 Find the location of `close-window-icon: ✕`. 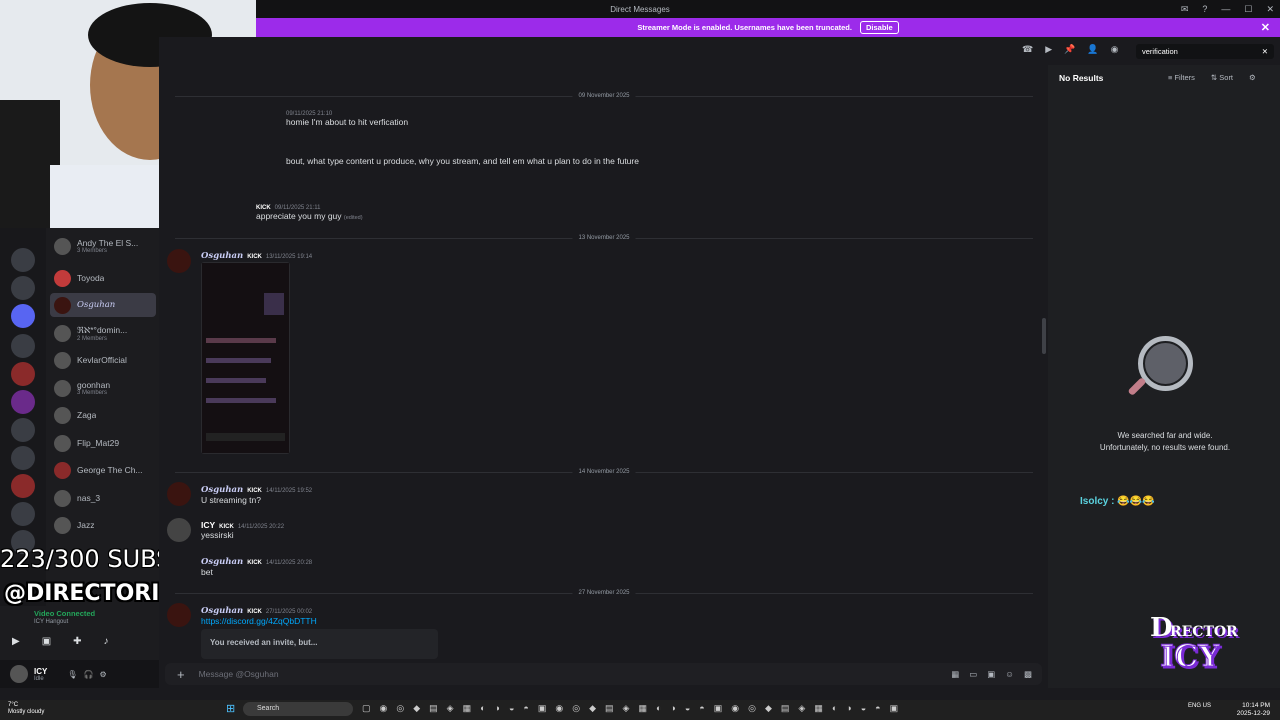

close-window-icon: ✕ is located at coordinates (1270, 9).